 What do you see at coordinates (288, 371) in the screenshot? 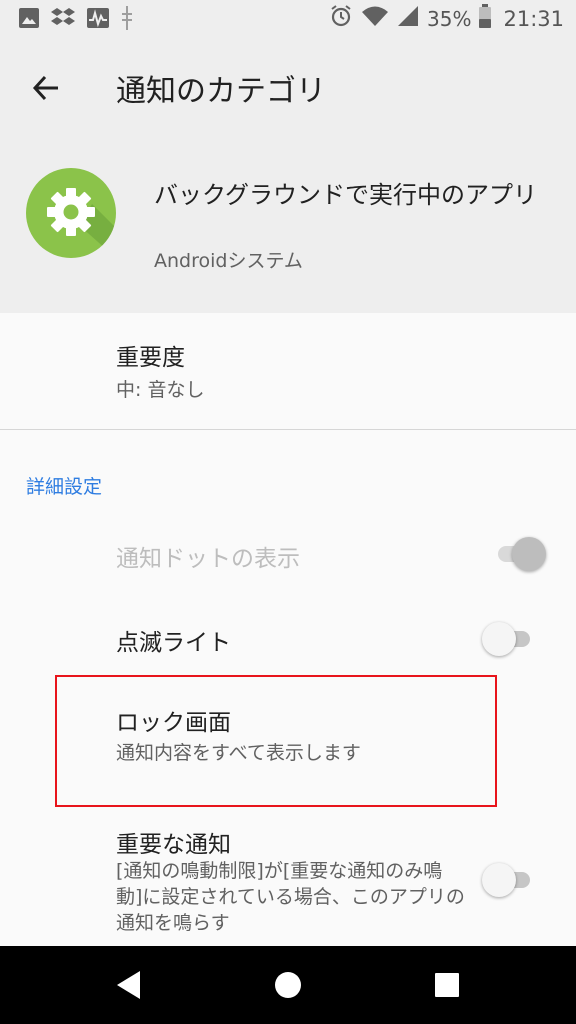
I see `importance-setting: 重要度 中: 音なし` at bounding box center [288, 371].